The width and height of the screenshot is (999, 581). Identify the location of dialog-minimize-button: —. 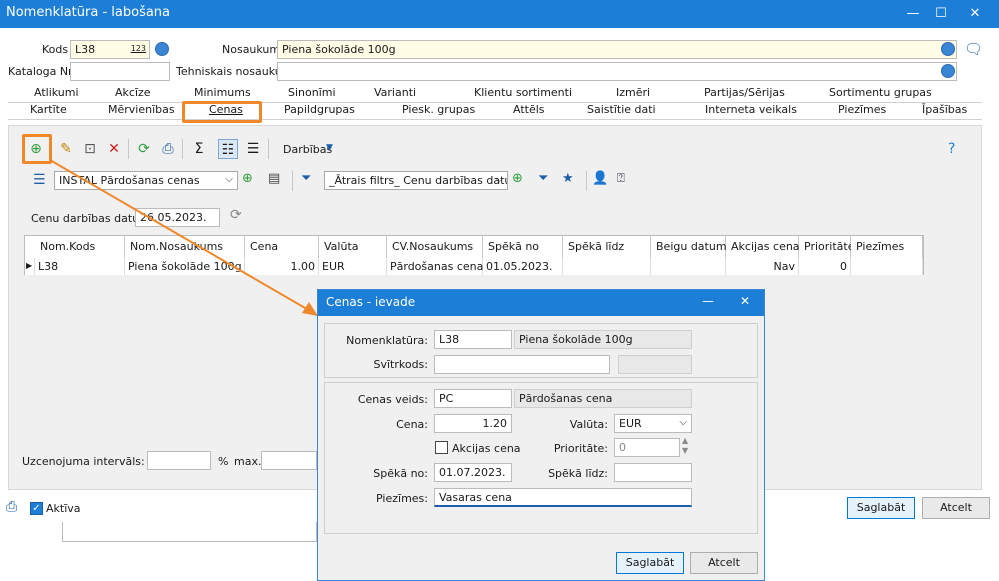
(708, 301).